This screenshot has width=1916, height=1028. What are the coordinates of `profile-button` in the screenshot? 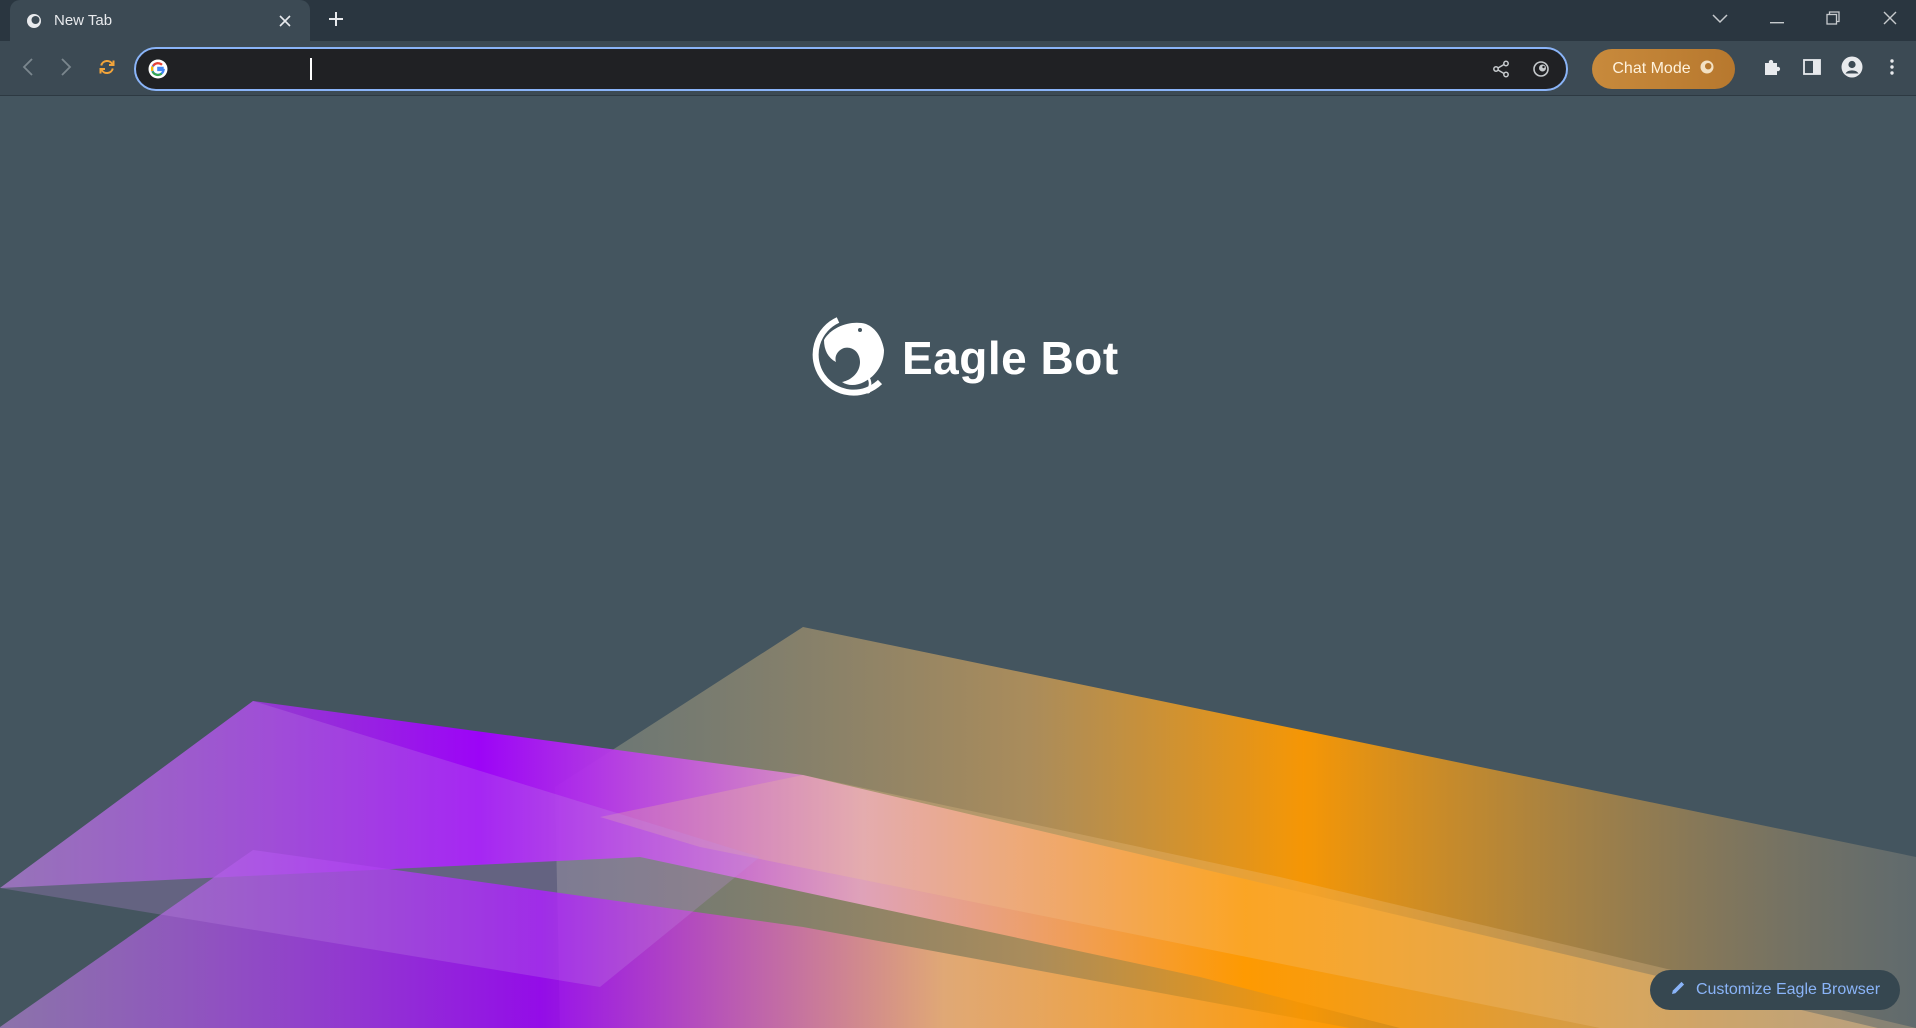 It's located at (1852, 69).